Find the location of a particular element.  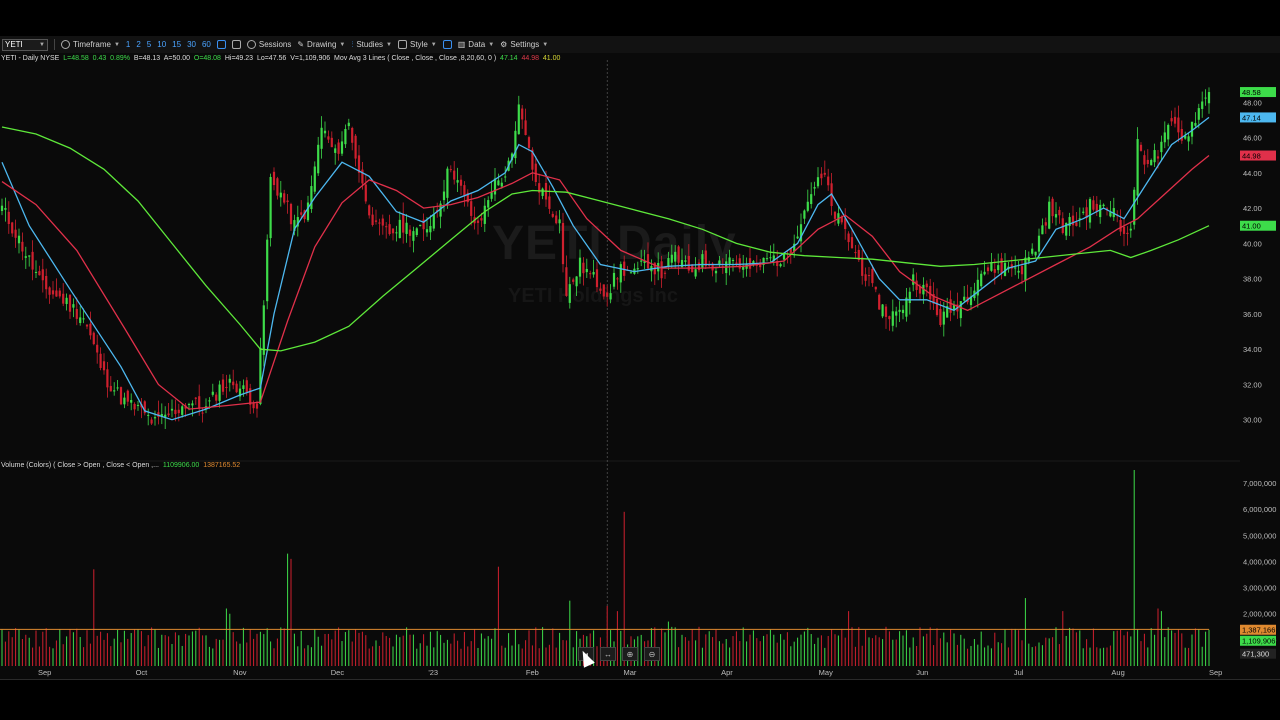

volume-badge: 1,109,906 is located at coordinates (1258, 641).